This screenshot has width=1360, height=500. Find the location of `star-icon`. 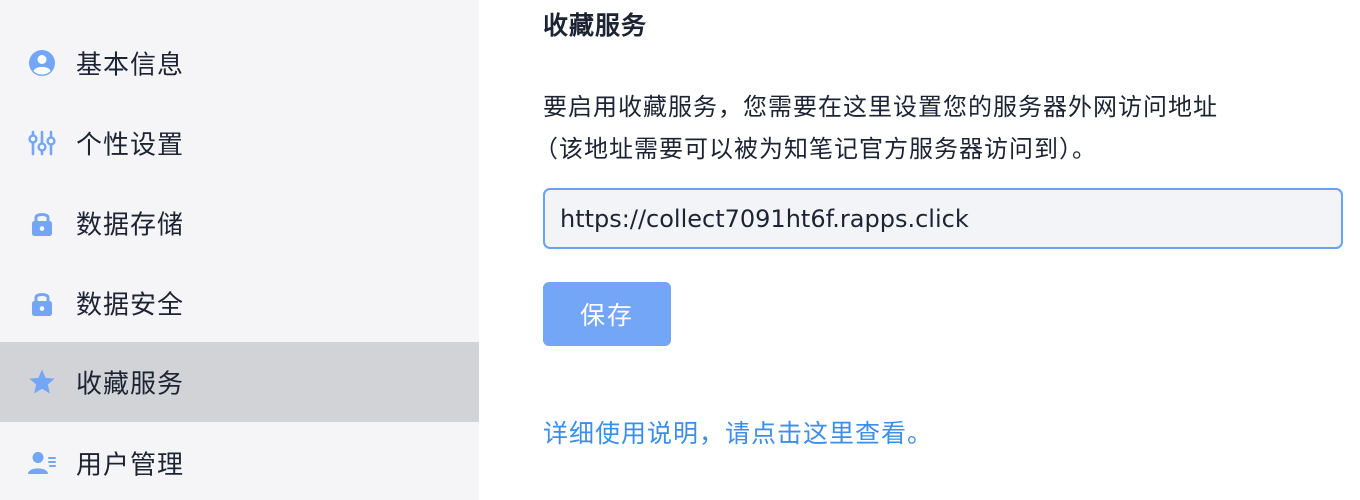

star-icon is located at coordinates (42, 382).